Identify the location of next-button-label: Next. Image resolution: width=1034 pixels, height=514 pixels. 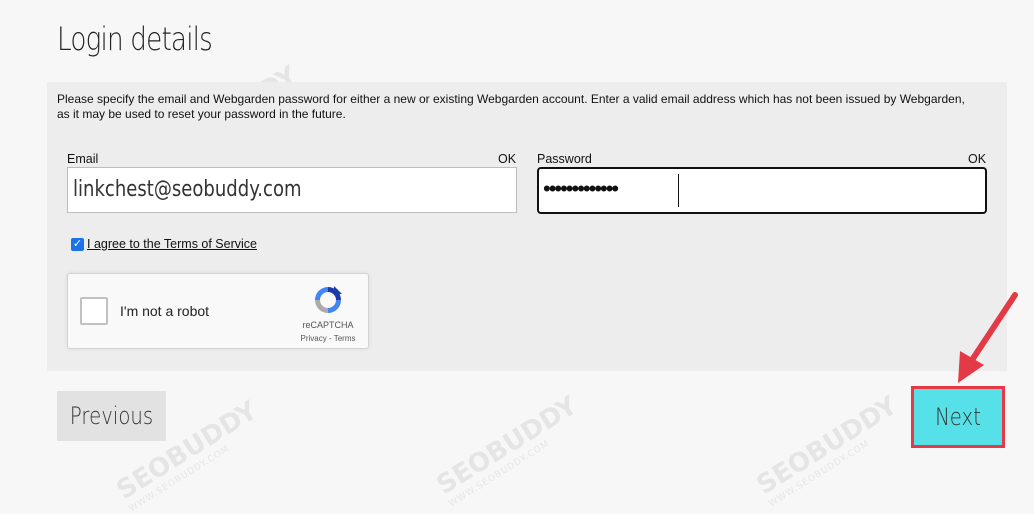
(958, 417).